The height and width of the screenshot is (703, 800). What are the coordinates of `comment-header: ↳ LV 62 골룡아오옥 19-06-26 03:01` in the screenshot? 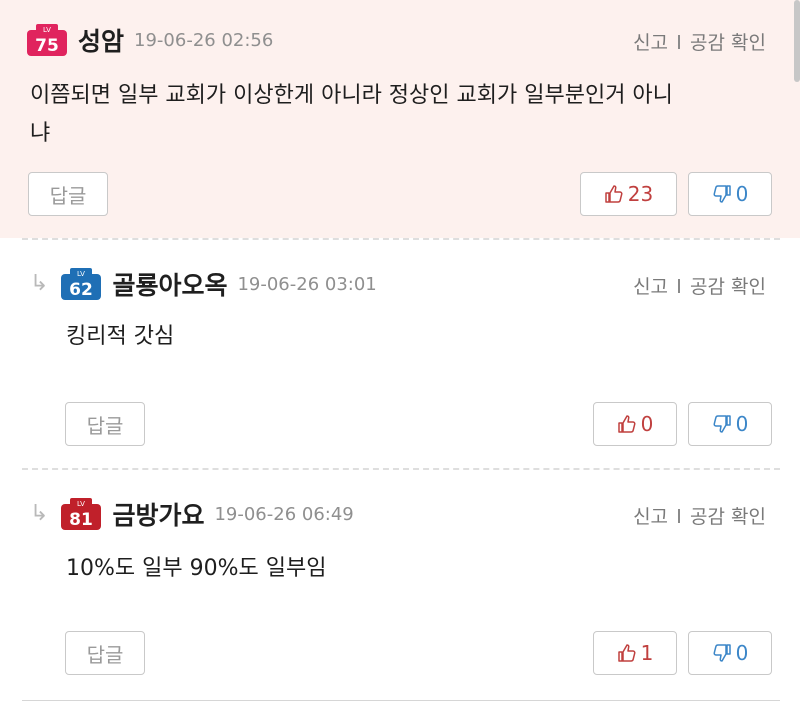 It's located at (203, 284).